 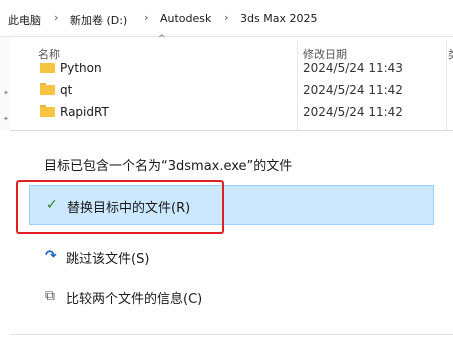 I want to click on list-item: qt 2024/5/24 11:42, so click(x=228, y=90).